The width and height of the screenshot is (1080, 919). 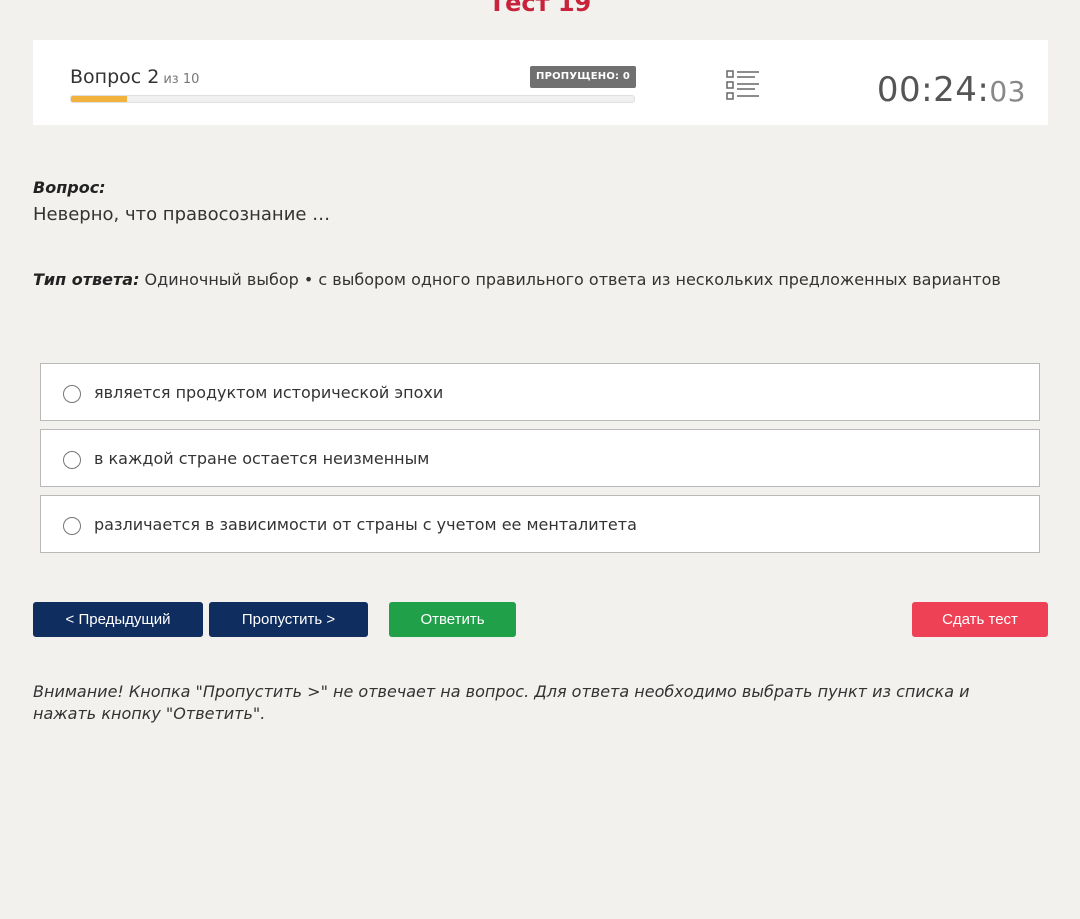 I want to click on timer-main: 00:24:, so click(x=933, y=90).